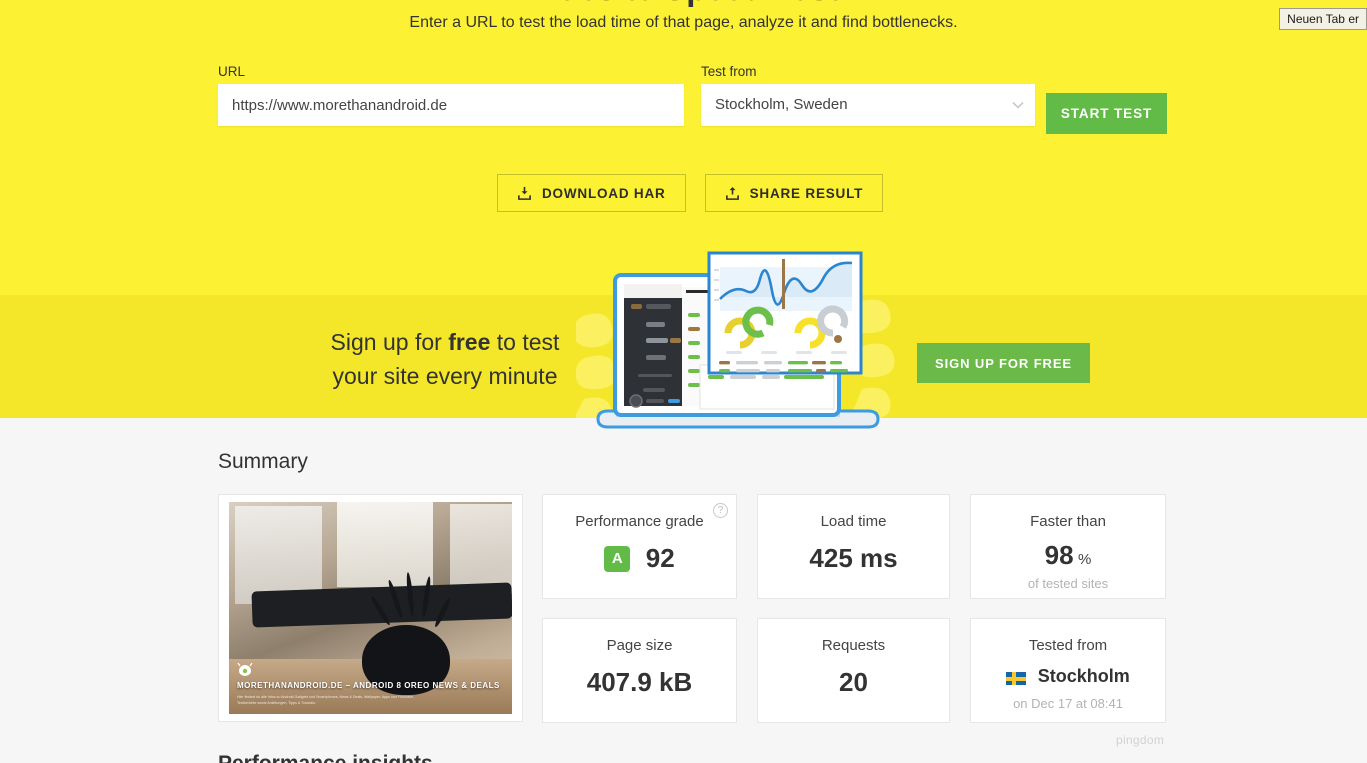 Image resolution: width=1367 pixels, height=763 pixels. Describe the element at coordinates (639, 521) in the screenshot. I see `card-performance-grade-label: Performance grade` at that location.